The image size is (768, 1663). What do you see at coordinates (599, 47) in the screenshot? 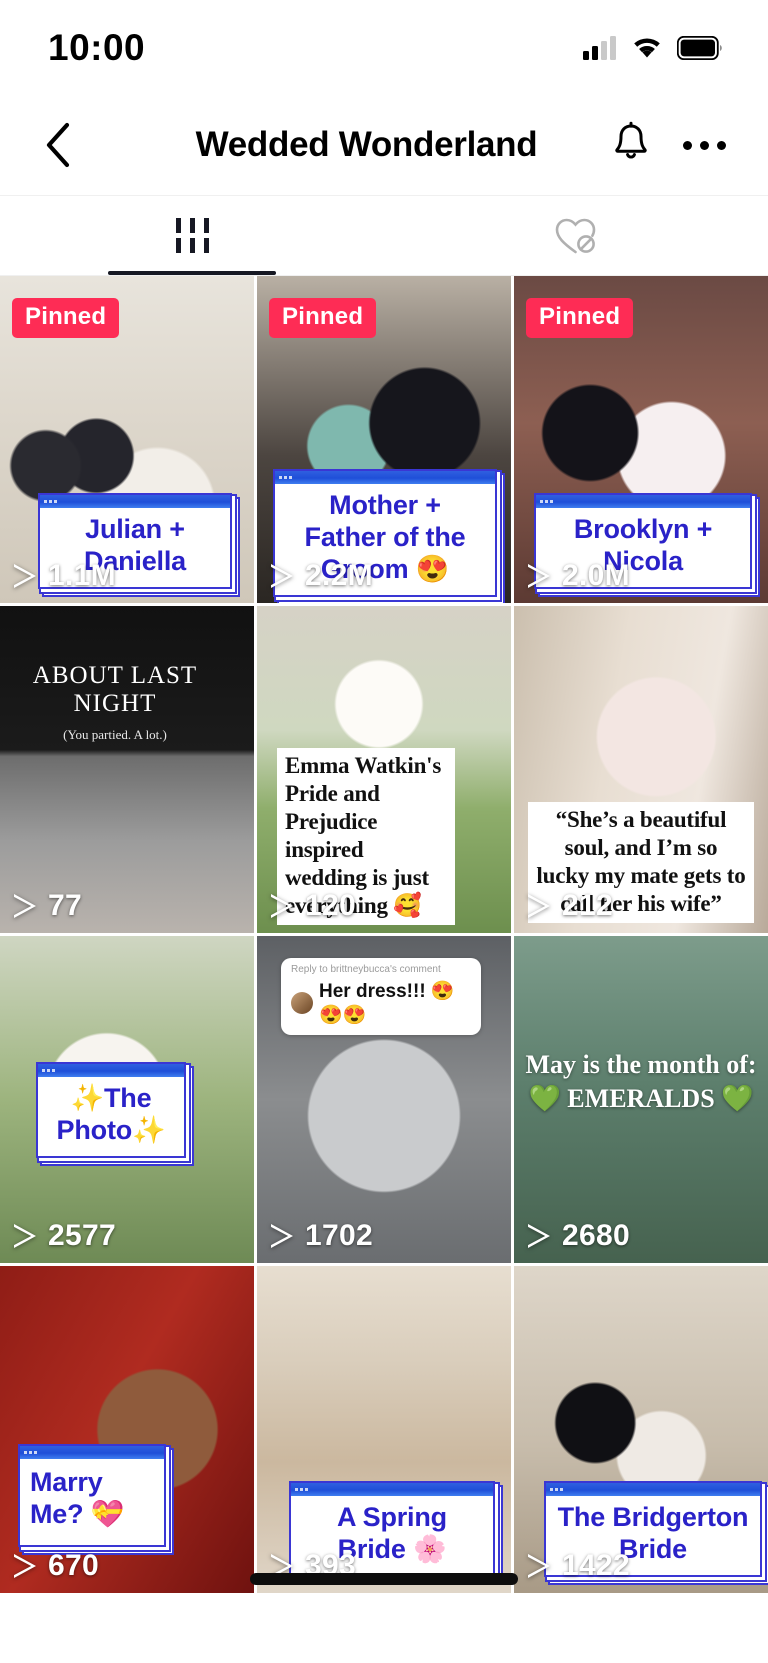
I see `cellular-signal-icon` at bounding box center [599, 47].